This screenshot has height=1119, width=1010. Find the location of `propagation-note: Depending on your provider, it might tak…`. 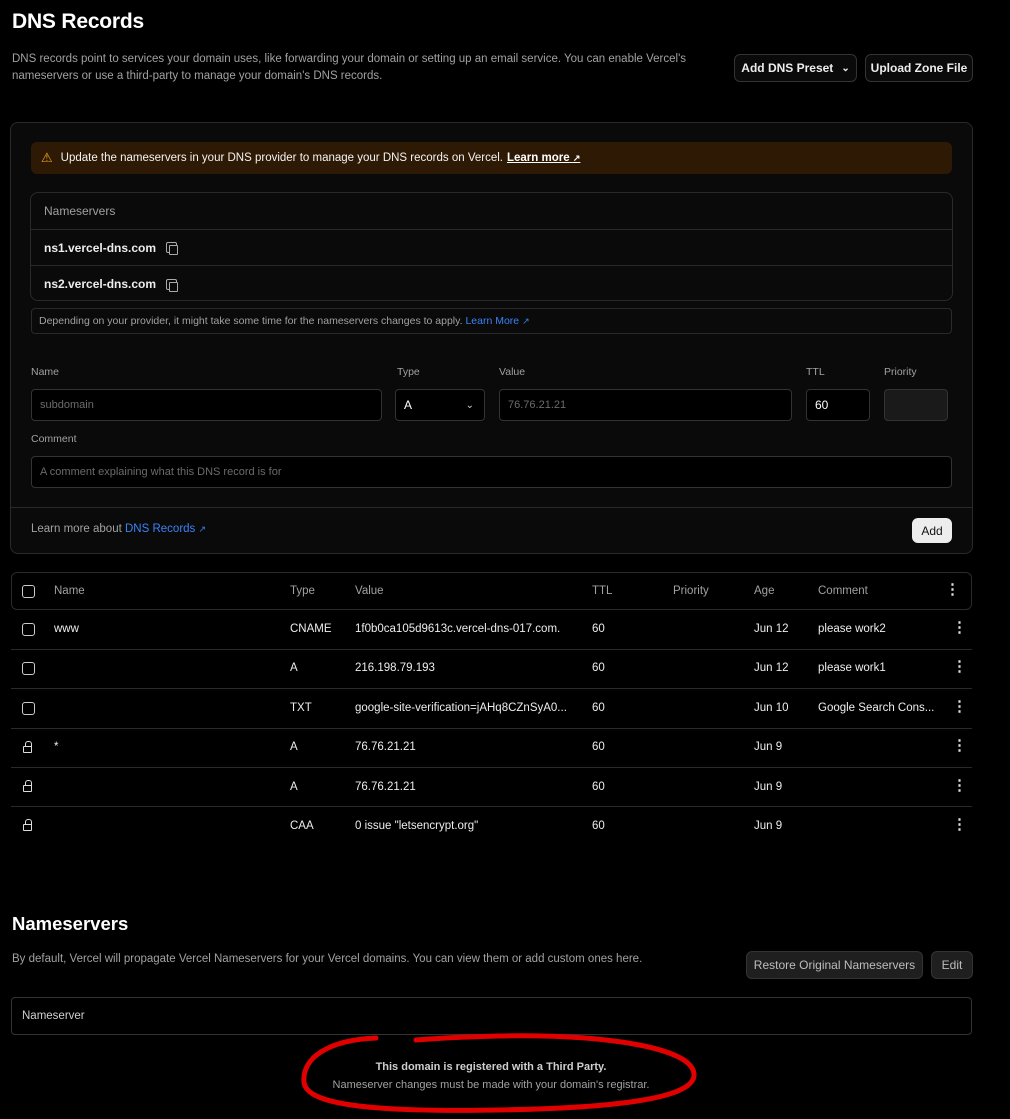

propagation-note: Depending on your provider, it might tak… is located at coordinates (491, 321).